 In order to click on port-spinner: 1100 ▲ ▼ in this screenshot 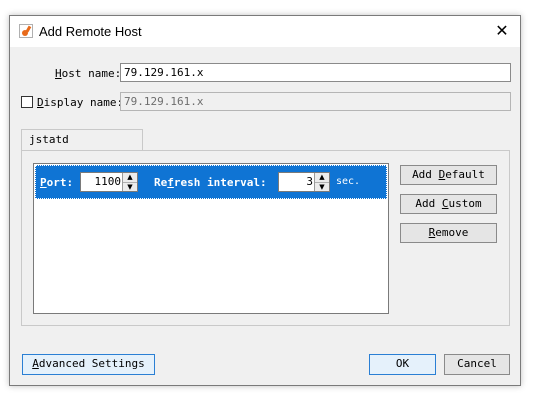, I will do `click(109, 182)`.